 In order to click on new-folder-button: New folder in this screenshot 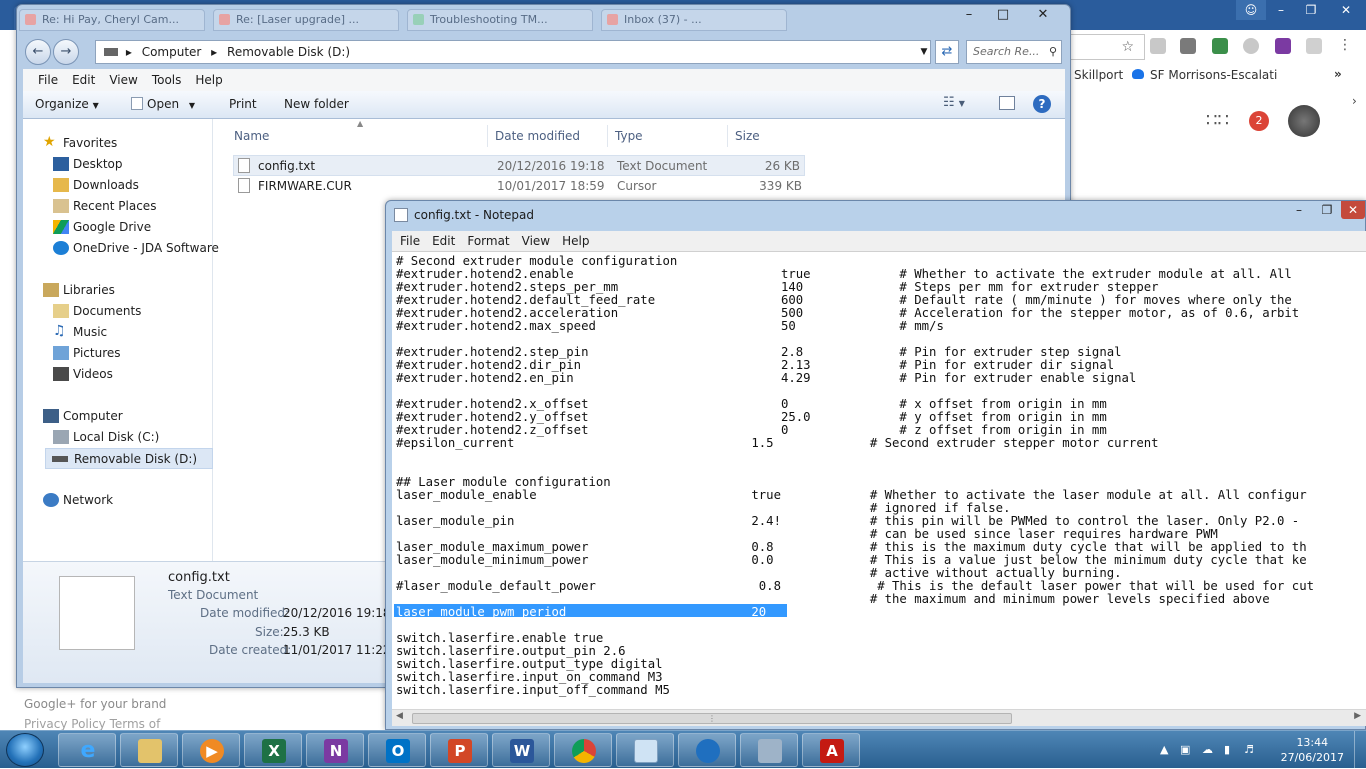, I will do `click(316, 104)`.